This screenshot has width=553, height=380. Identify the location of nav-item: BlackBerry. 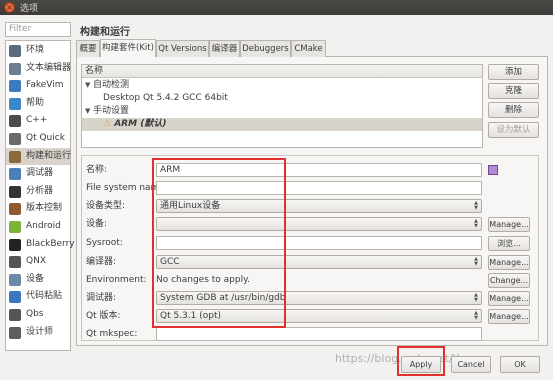
(40, 244).